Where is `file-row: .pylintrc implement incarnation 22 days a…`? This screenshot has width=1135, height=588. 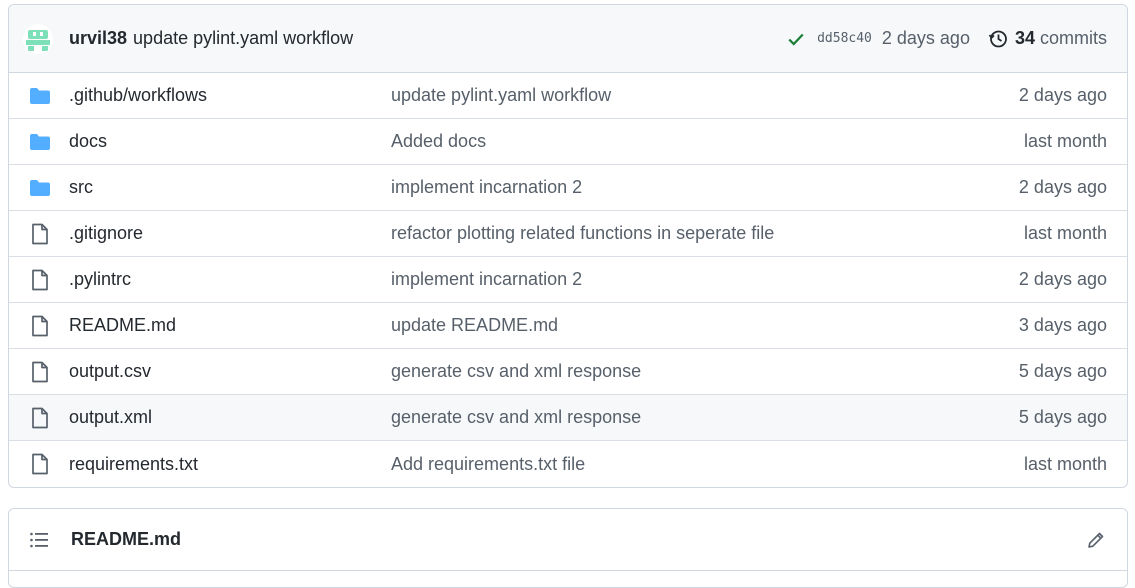
file-row: .pylintrc implement incarnation 22 days a… is located at coordinates (568, 280).